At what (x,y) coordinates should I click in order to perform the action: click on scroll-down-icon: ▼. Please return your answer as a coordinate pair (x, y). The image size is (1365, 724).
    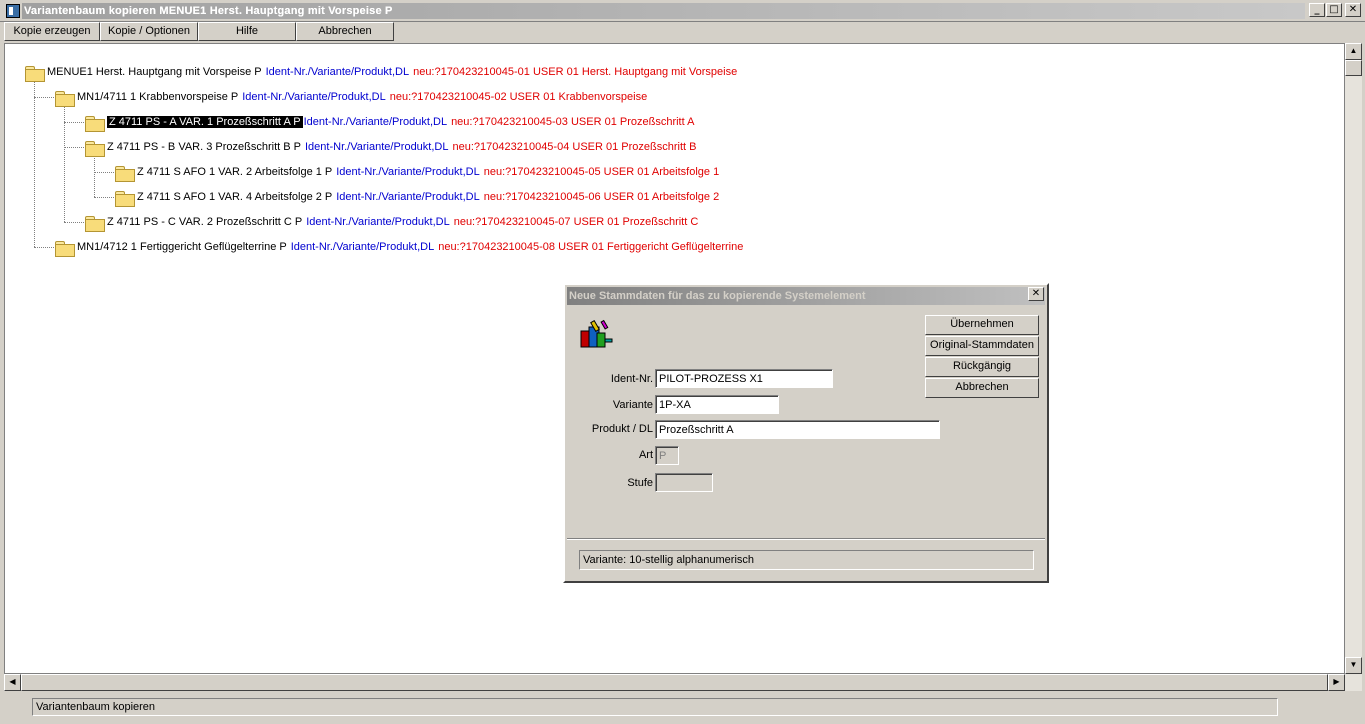
    Looking at the image, I should click on (1353, 665).